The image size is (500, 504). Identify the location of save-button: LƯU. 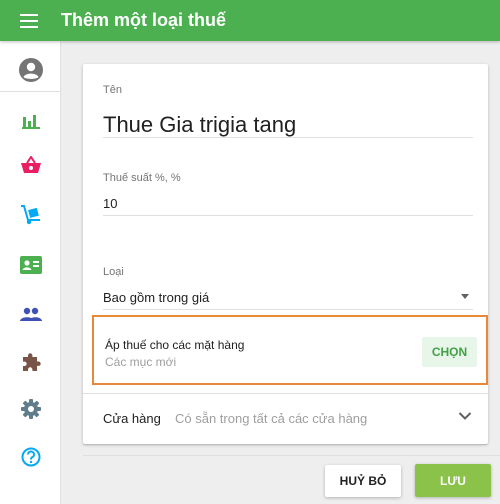
(453, 480).